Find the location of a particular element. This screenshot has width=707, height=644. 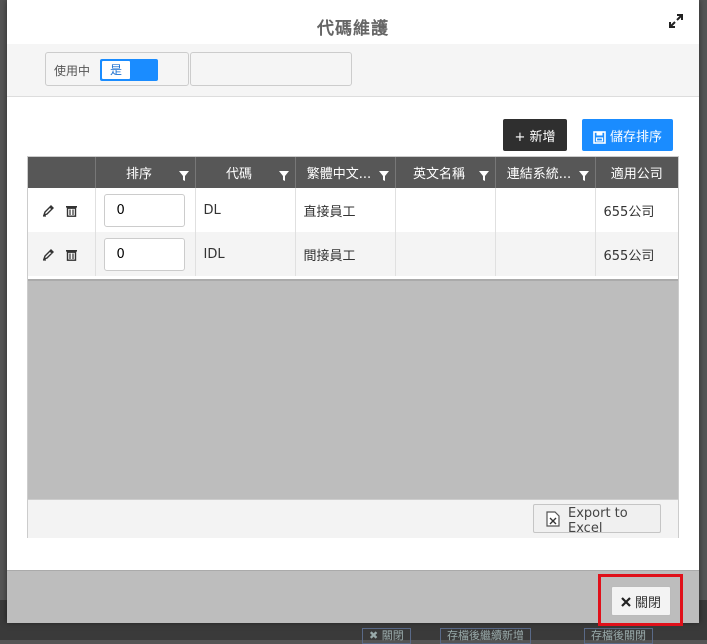

table-header-row: 排序 代碼 繁體中文... 英文名稱 連結系統... 適用公司 is located at coordinates (353, 172).